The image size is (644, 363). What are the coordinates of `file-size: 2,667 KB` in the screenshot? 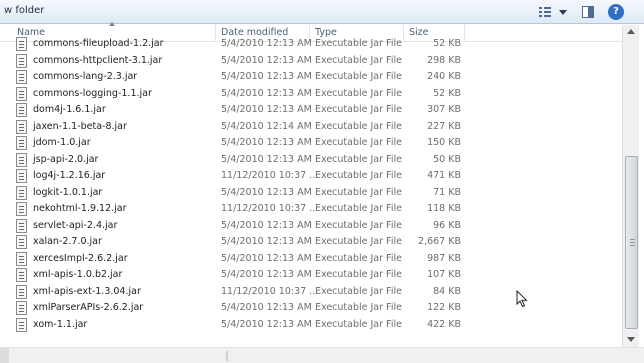 It's located at (439, 241).